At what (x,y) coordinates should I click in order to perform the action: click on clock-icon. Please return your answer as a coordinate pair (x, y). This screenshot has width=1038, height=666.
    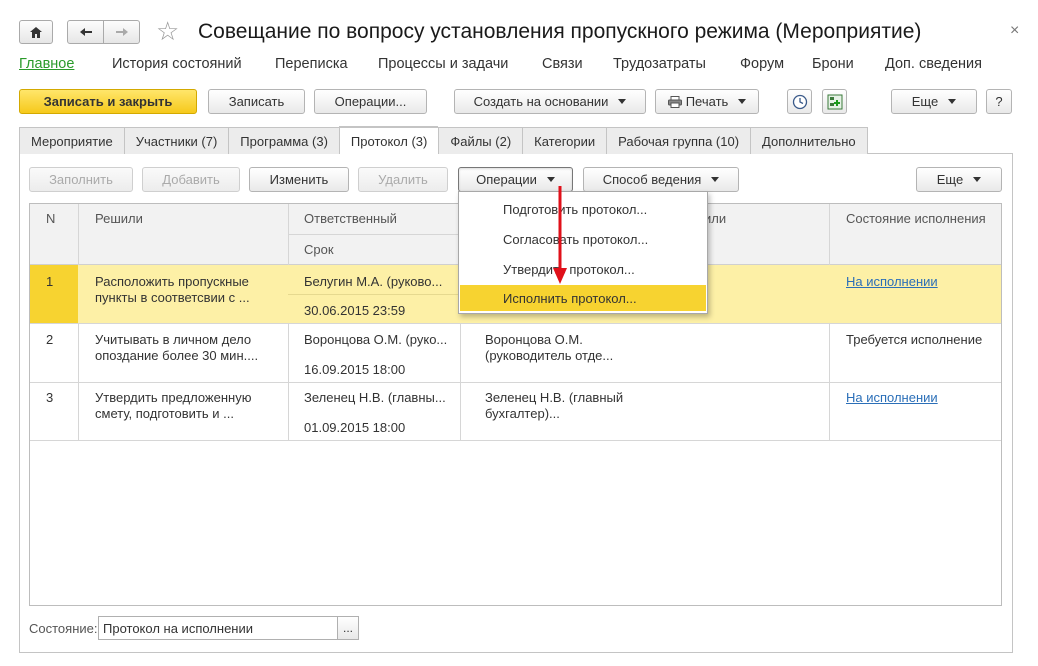
    Looking at the image, I should click on (799, 101).